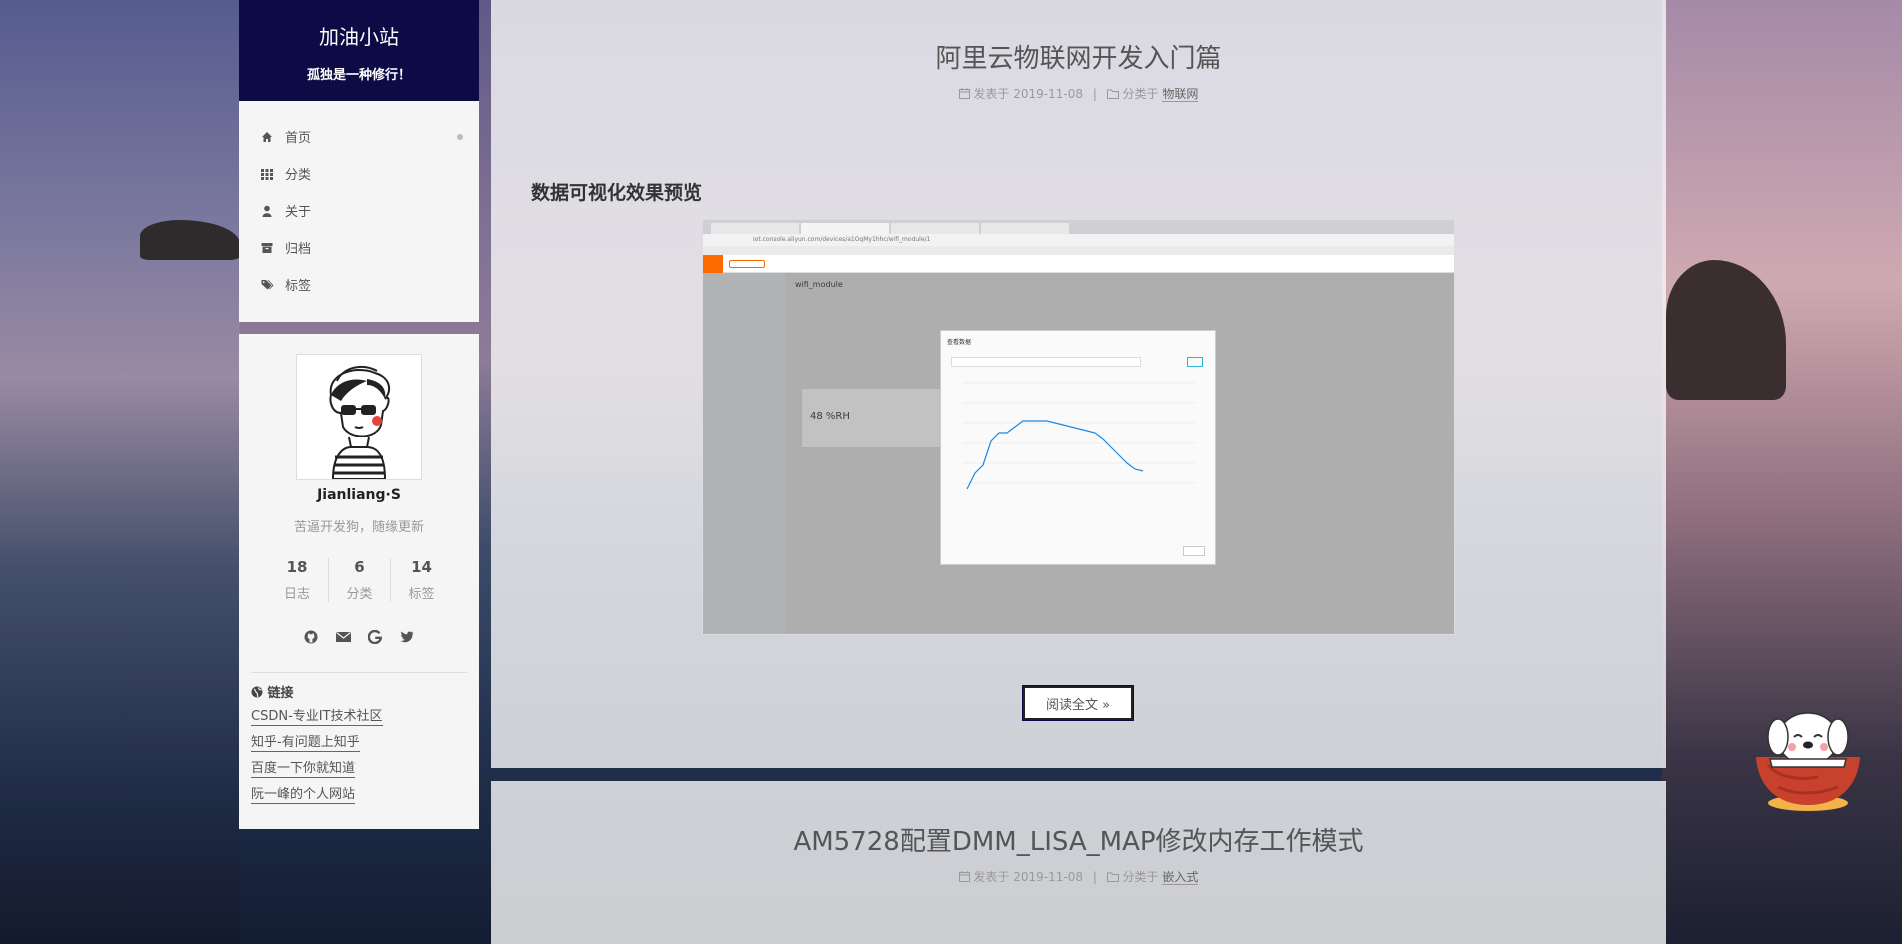 This screenshot has height=944, width=1902. I want to click on mascot-dog-in-bowl, so click(1808, 767).